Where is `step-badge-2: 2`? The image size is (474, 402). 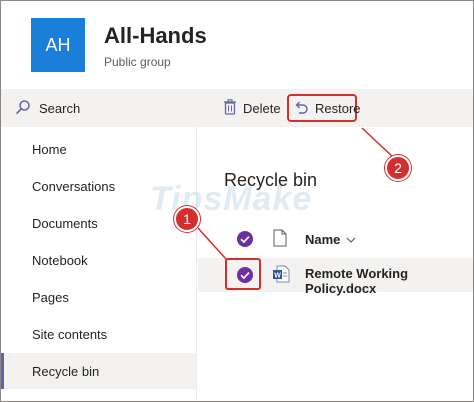 step-badge-2: 2 is located at coordinates (398, 168).